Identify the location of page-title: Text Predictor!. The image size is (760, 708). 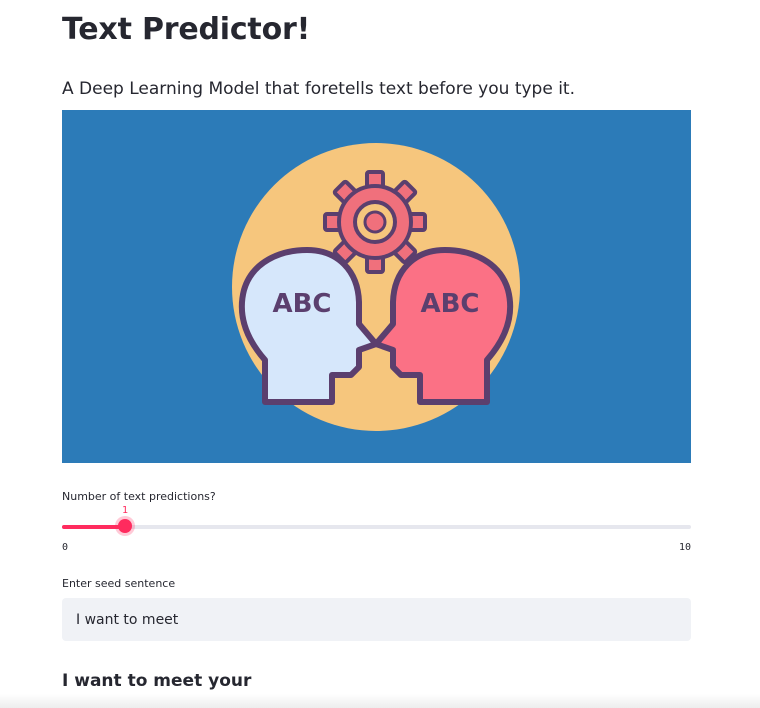
(186, 29).